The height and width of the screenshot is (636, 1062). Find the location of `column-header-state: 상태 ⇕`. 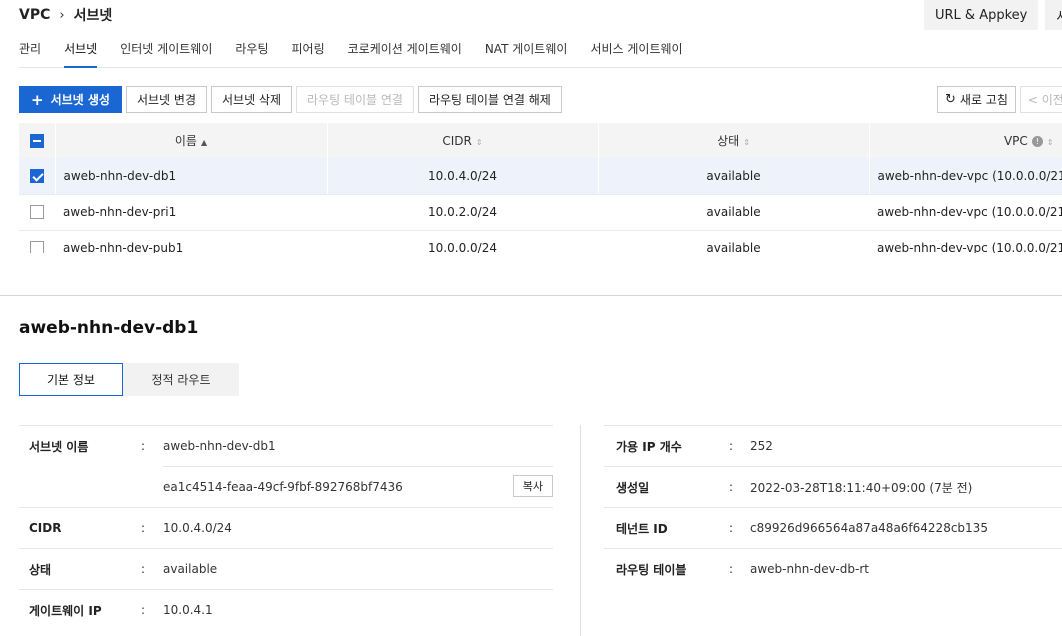

column-header-state: 상태 ⇕ is located at coordinates (734, 140).